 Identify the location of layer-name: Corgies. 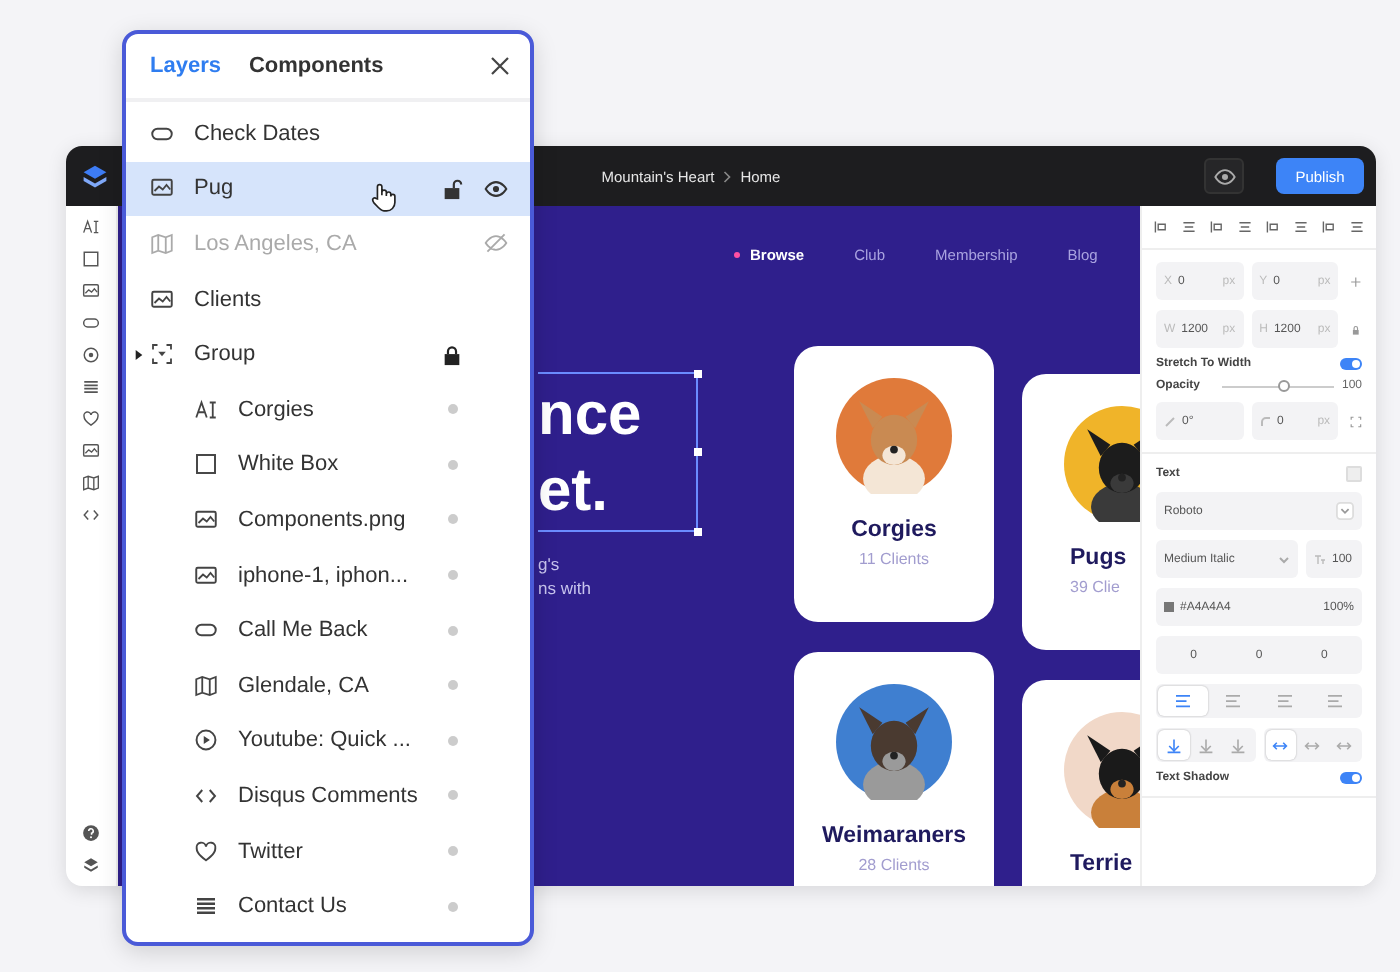
(276, 409).